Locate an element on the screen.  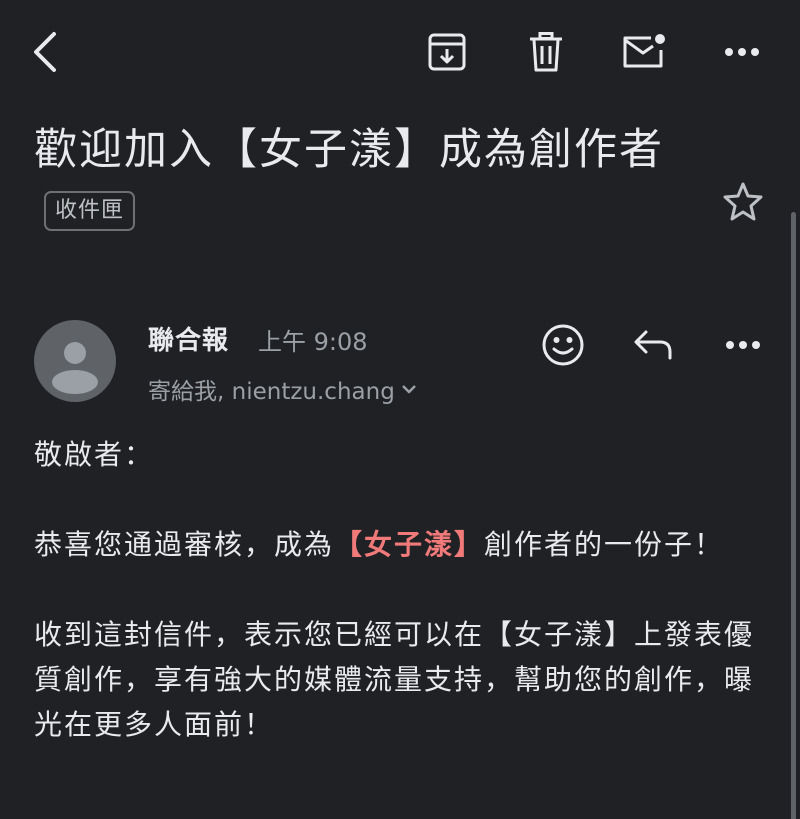
trash-icon is located at coordinates (546, 52).